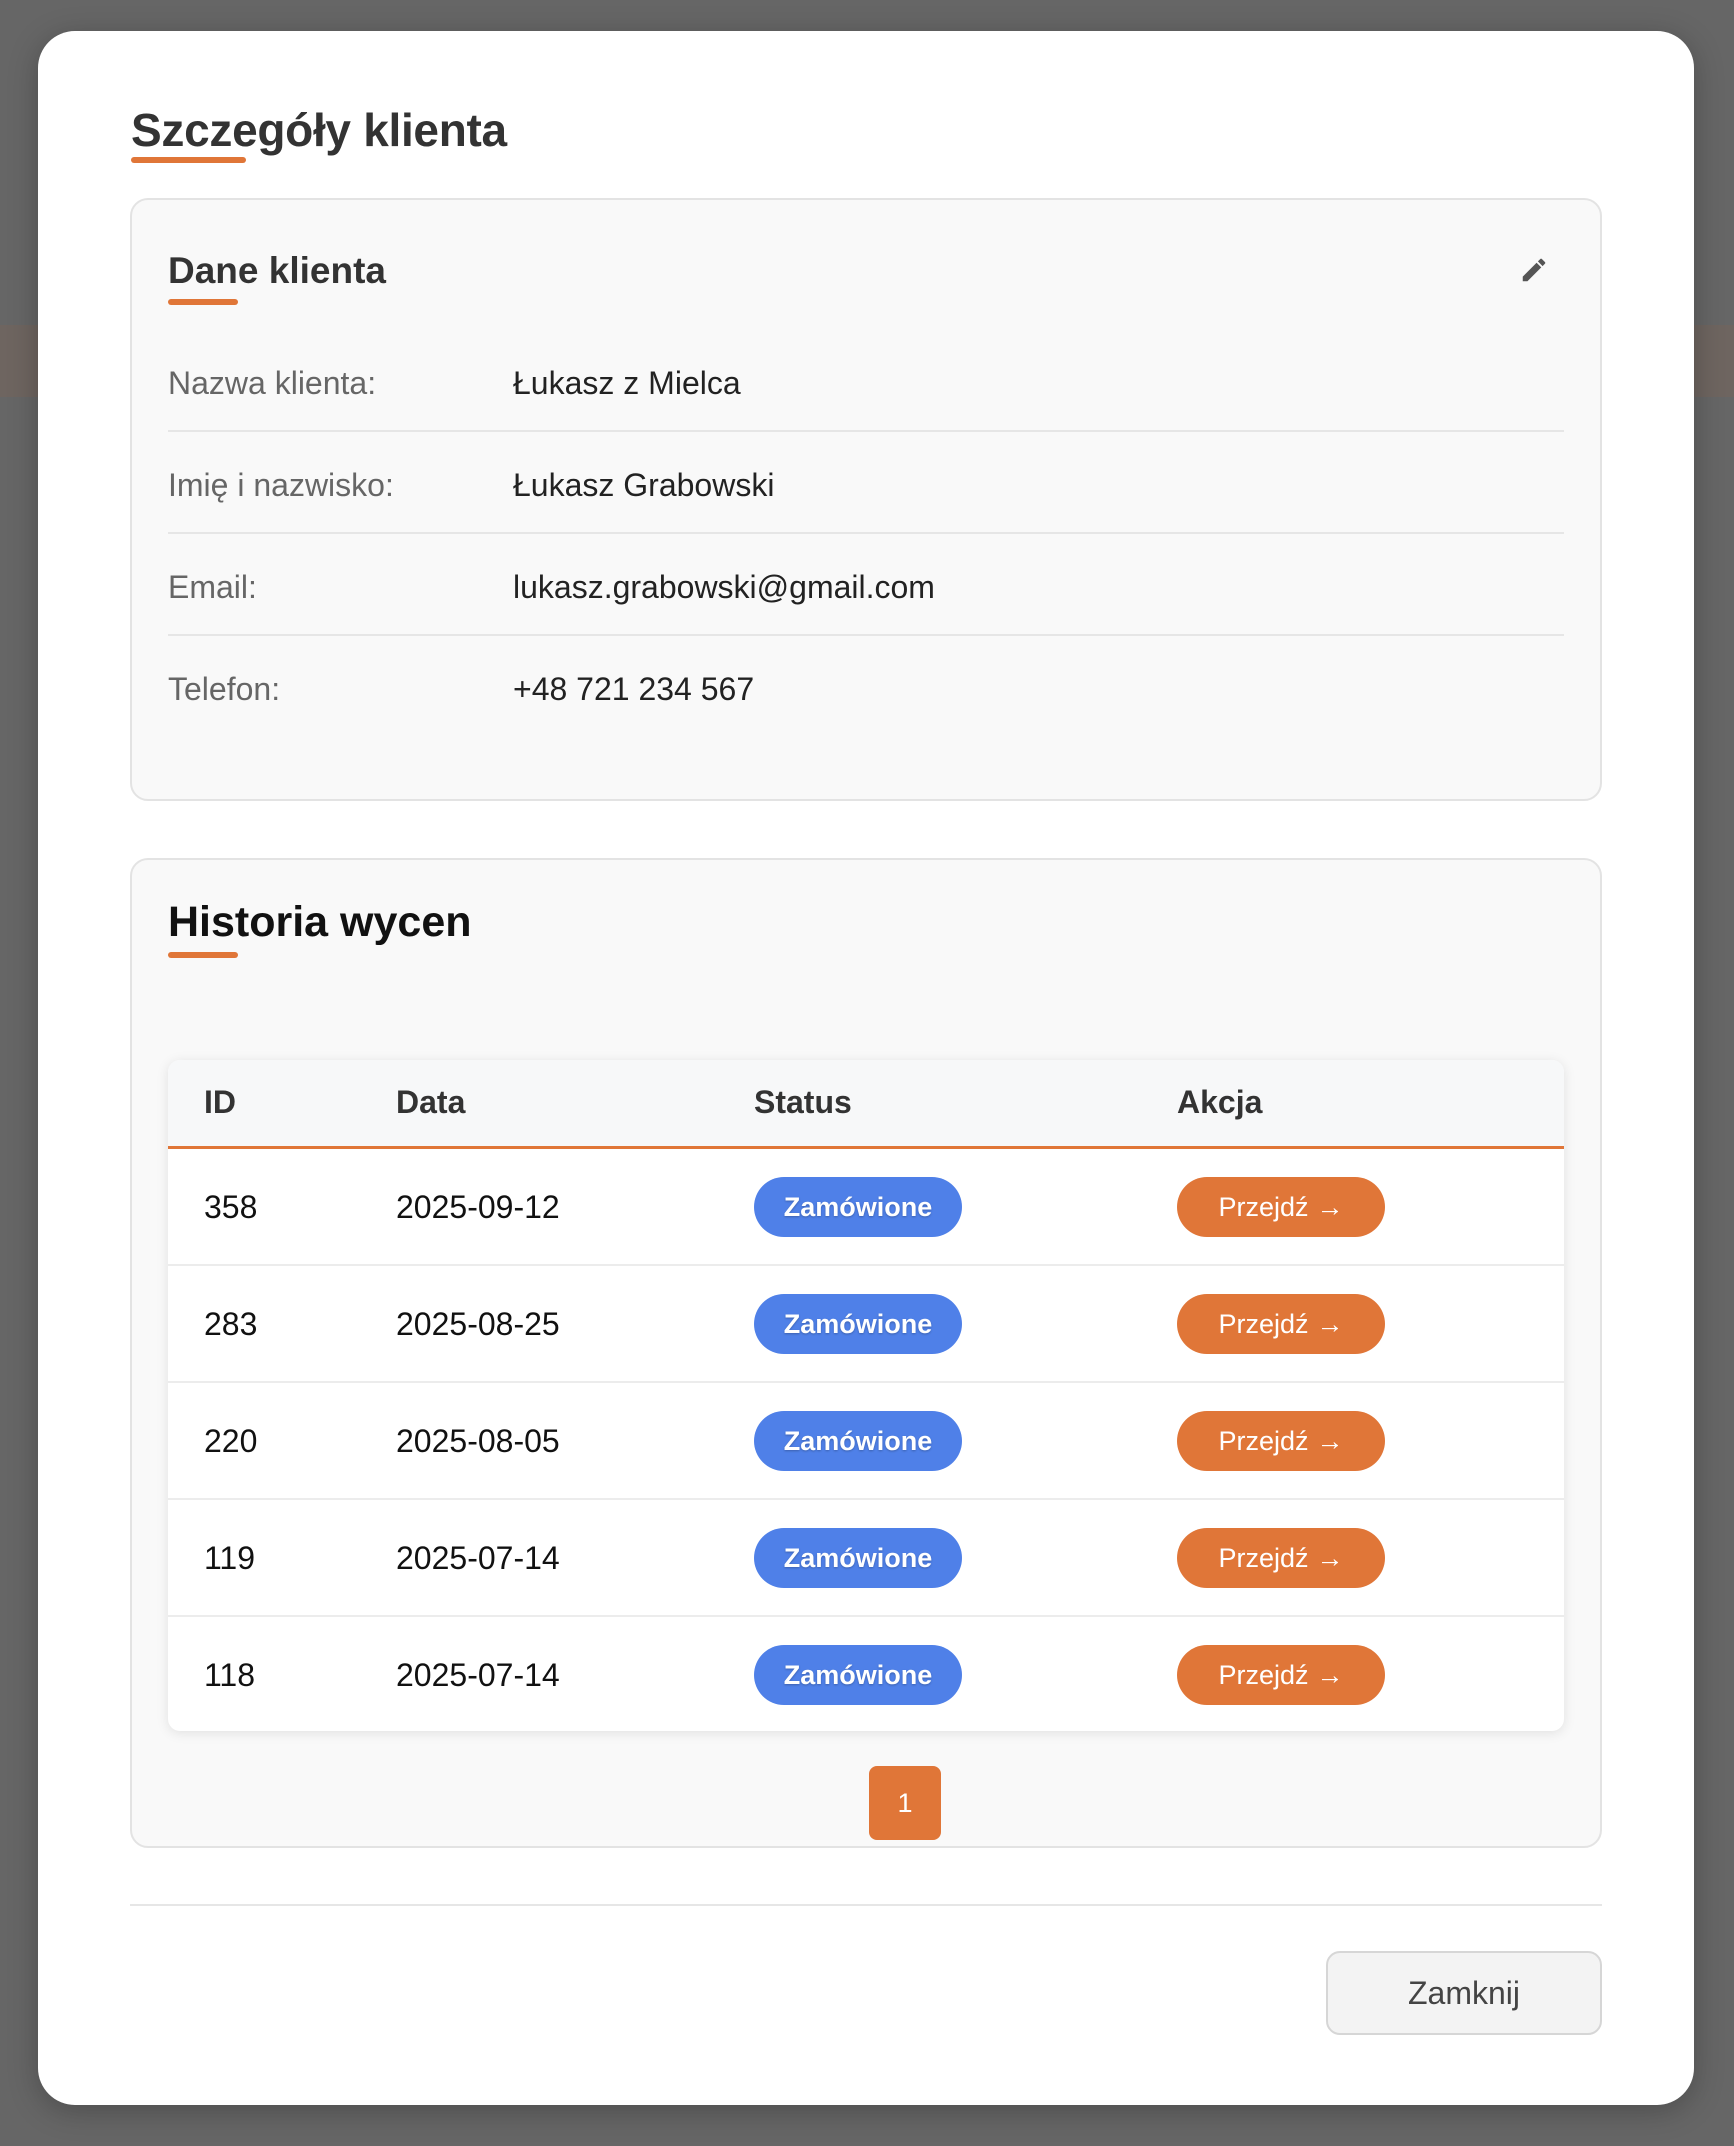  What do you see at coordinates (1220, 1102) in the screenshot?
I see `column-header-action: Akcja` at bounding box center [1220, 1102].